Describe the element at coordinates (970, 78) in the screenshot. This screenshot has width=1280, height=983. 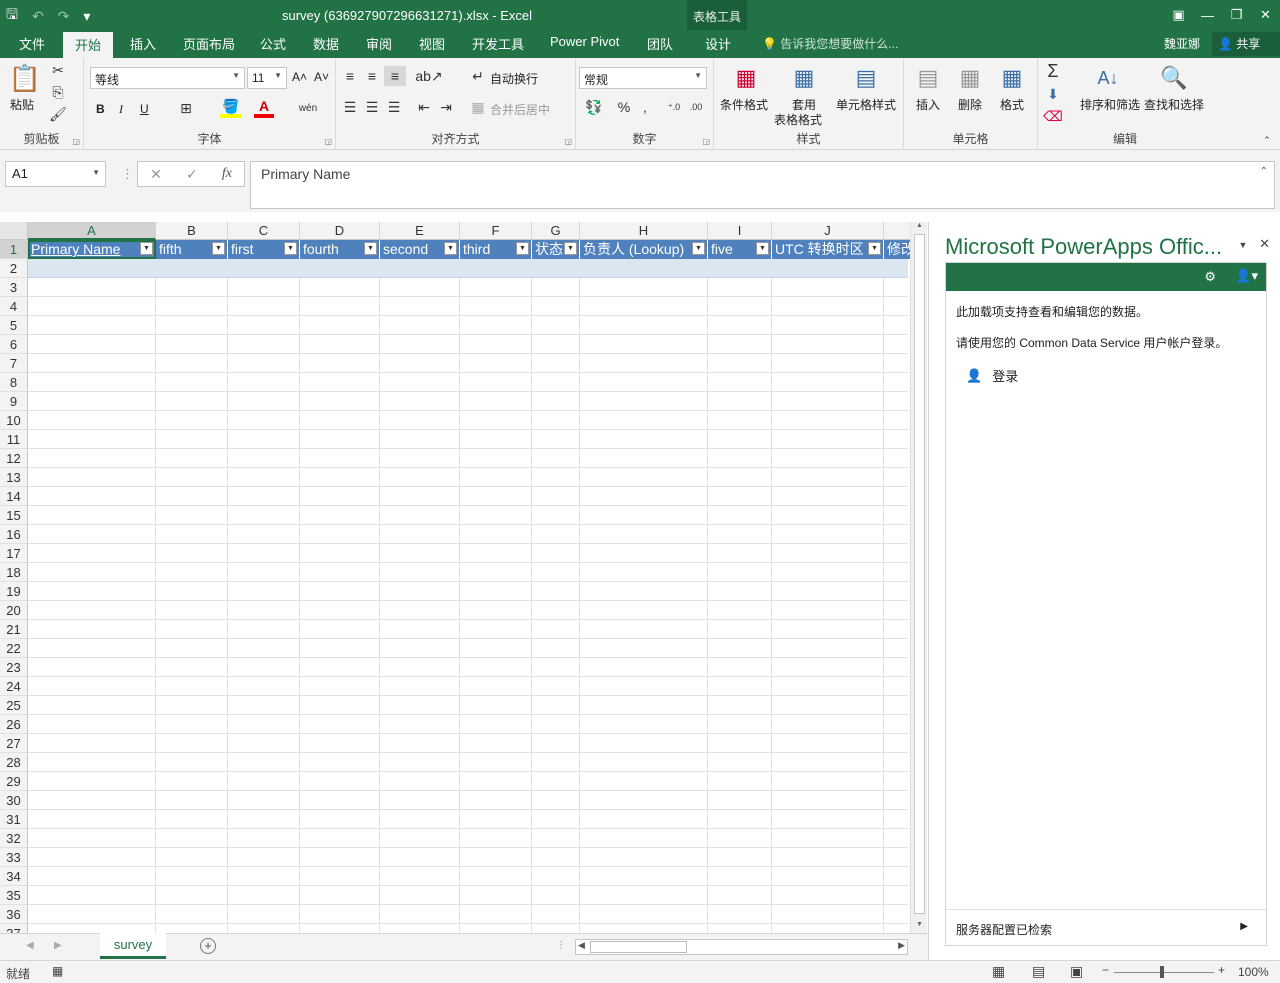
I see `delete-cells-icon: ▦` at that location.